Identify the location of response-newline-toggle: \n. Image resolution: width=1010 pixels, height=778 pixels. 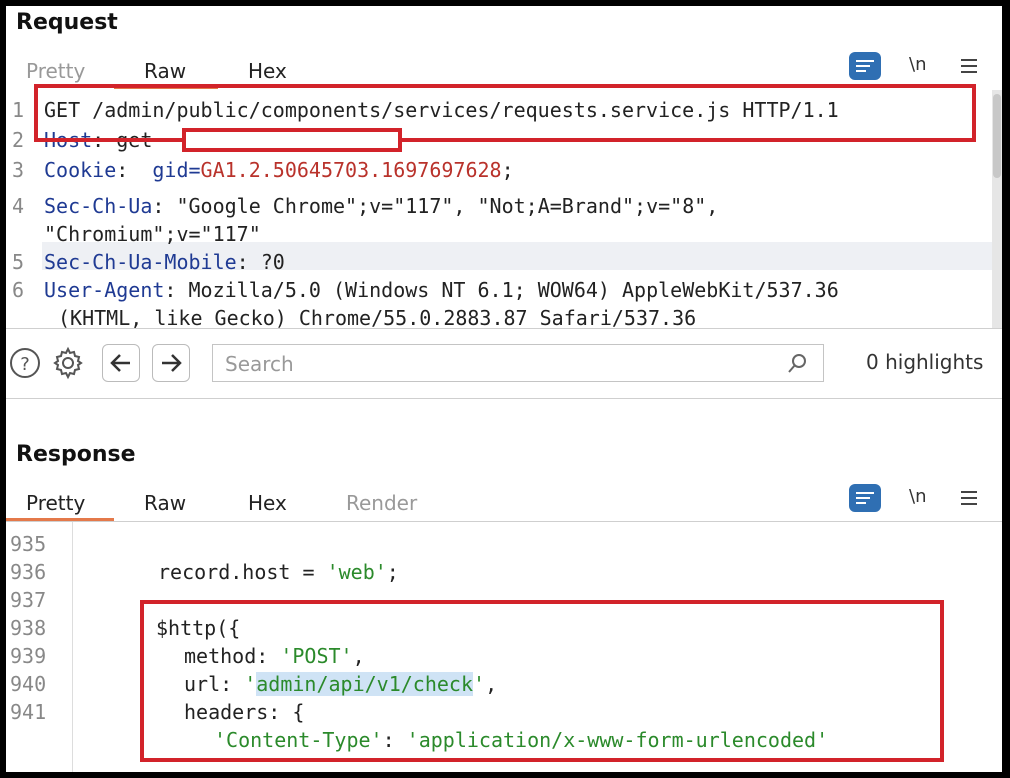
(917, 496).